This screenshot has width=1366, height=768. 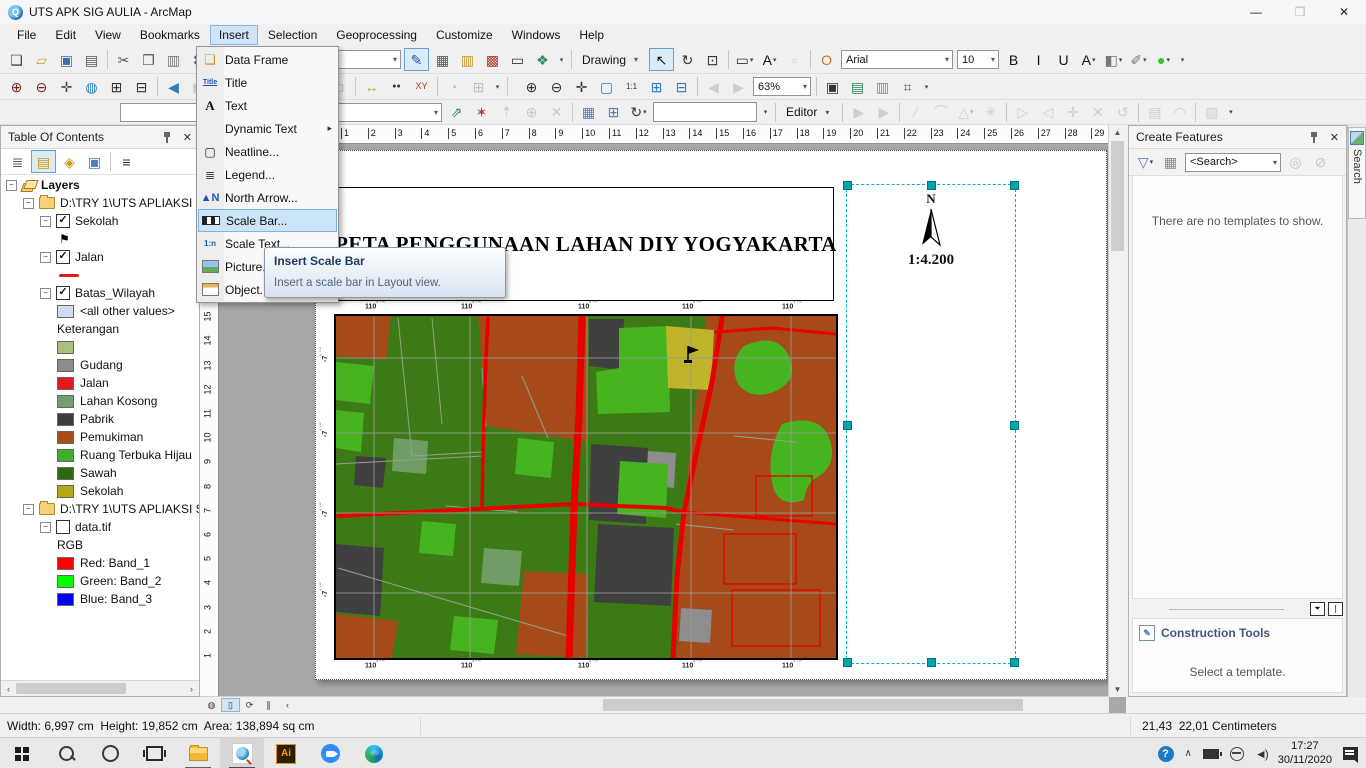 What do you see at coordinates (108, 35) in the screenshot?
I see `menu-view: View` at bounding box center [108, 35].